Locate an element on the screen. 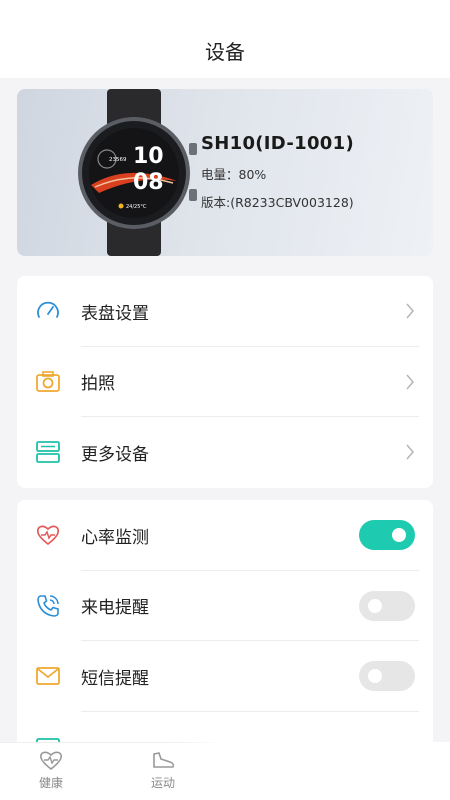 This screenshot has height=800, width=450. sms-reminder-toggle is located at coordinates (387, 676).